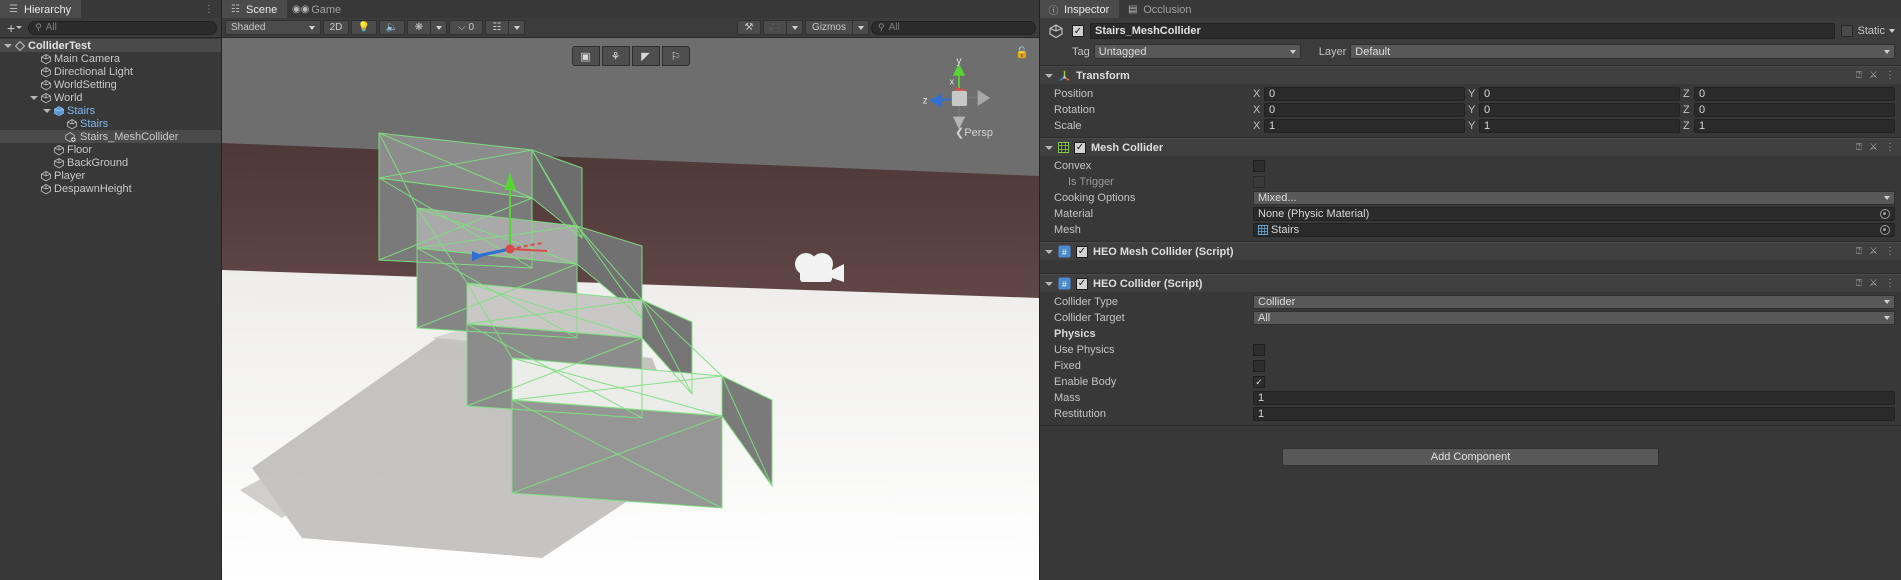 The width and height of the screenshot is (1901, 580). What do you see at coordinates (110, 149) in the screenshot?
I see `hierarchy-item-floor: Floor` at bounding box center [110, 149].